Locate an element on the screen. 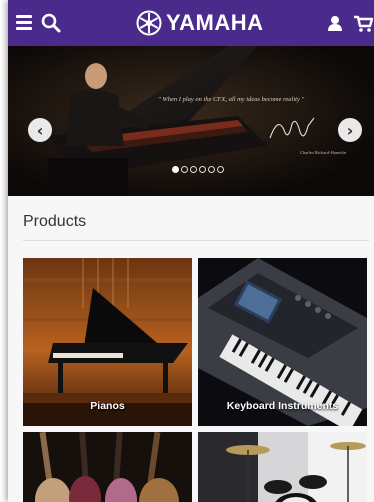  carousel-dots is located at coordinates (198, 169).